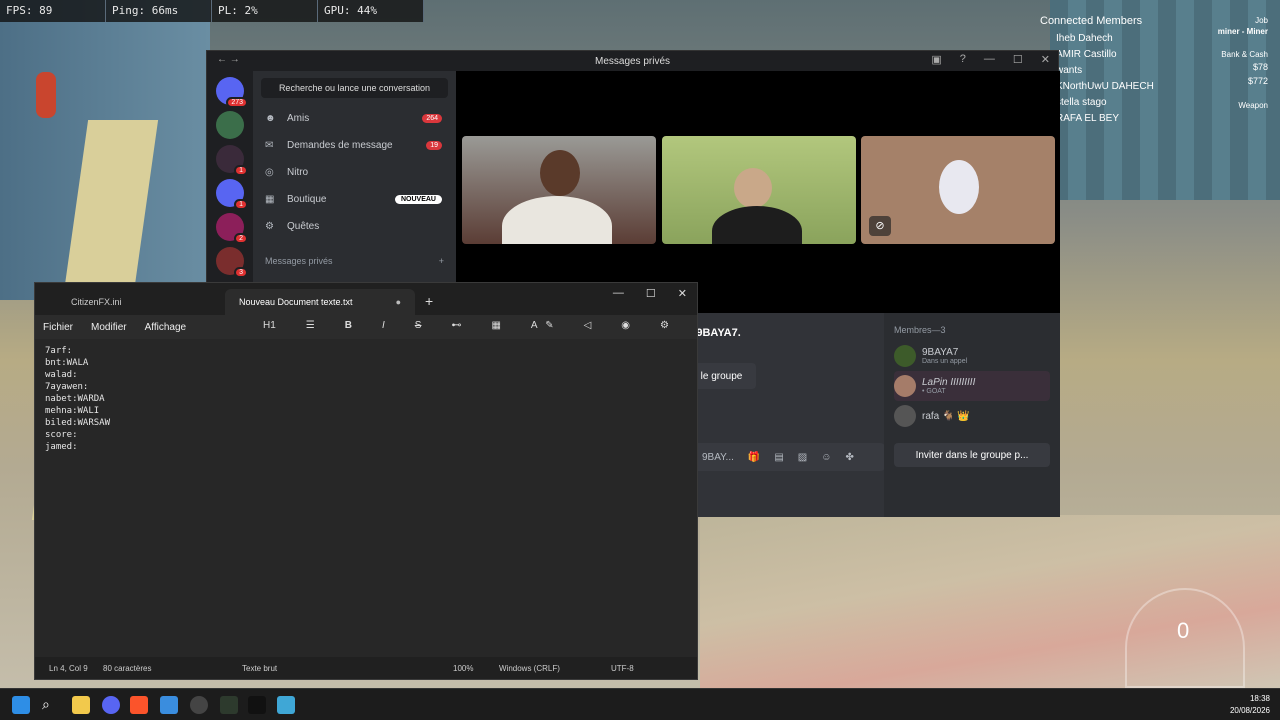 The width and height of the screenshot is (1280, 720). I want to click on text-line: walad:, so click(61, 375).